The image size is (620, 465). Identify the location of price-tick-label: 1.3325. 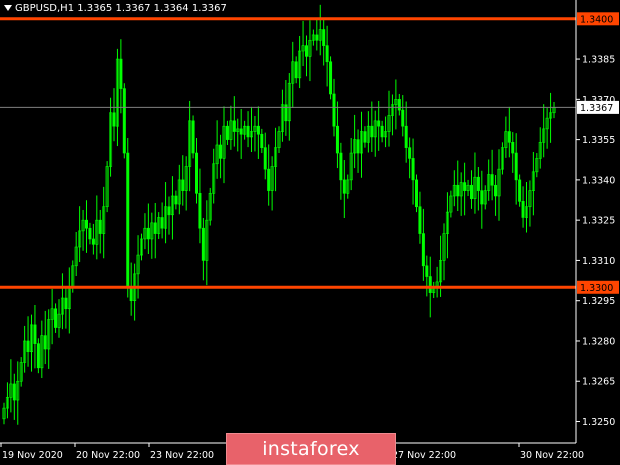
(598, 221).